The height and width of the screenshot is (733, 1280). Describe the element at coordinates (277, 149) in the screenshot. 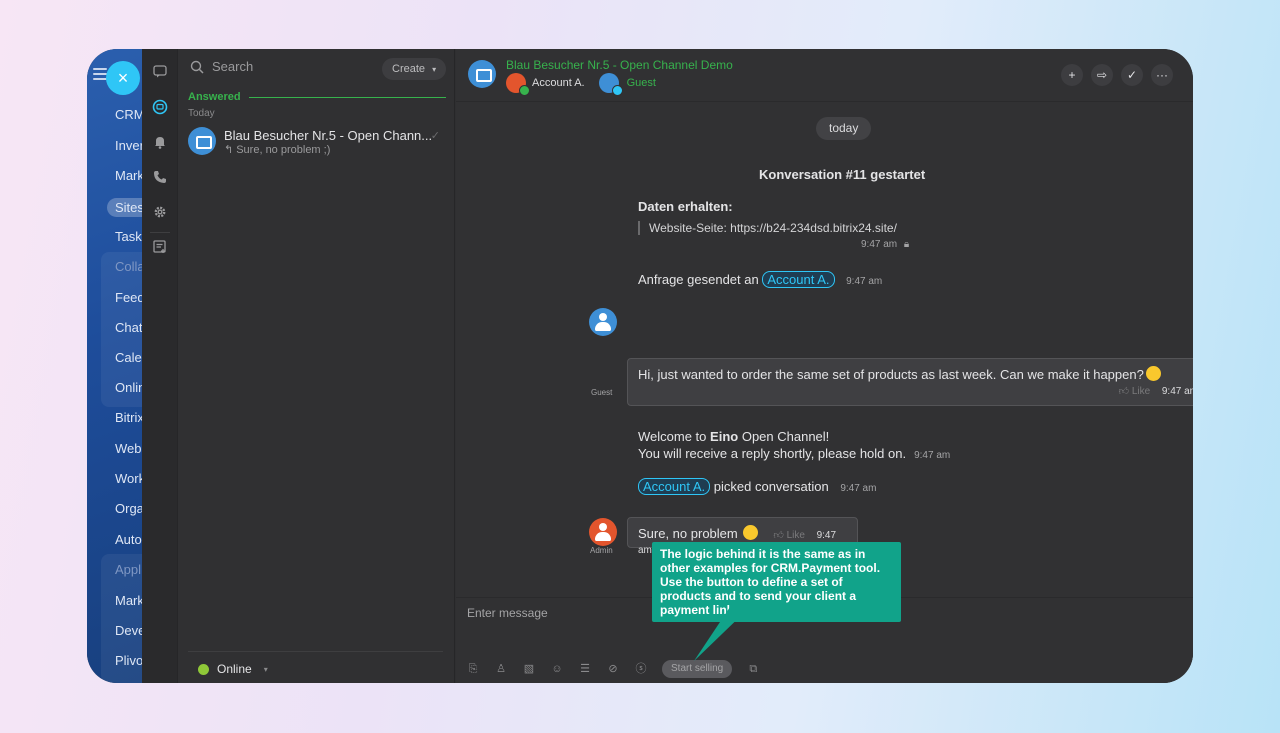

I see `chat-preview: ↰ Sure, no problem ;)` at that location.